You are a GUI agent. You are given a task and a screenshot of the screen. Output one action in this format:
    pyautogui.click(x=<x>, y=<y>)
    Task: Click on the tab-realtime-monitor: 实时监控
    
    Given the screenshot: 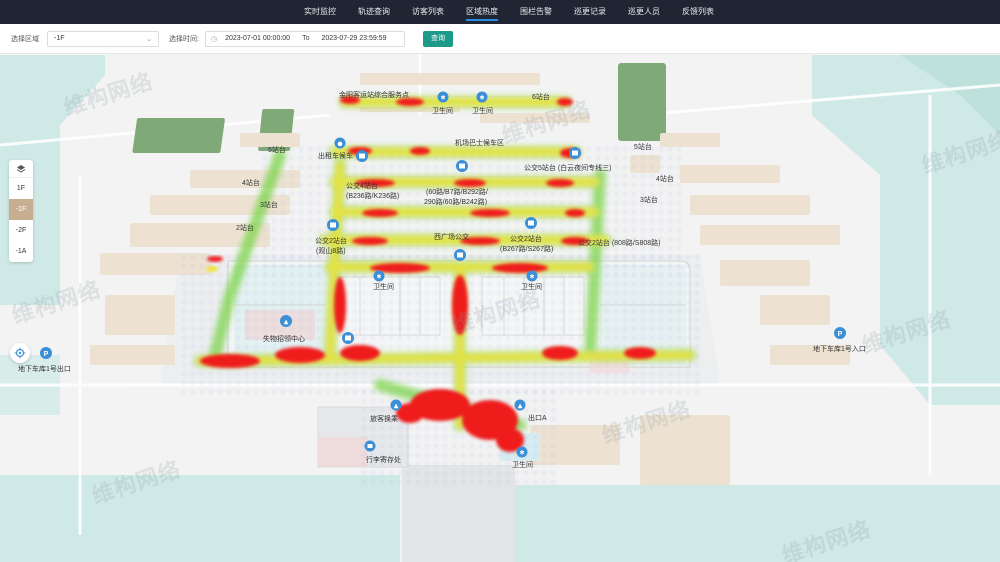 What is the action you would take?
    pyautogui.click(x=320, y=12)
    